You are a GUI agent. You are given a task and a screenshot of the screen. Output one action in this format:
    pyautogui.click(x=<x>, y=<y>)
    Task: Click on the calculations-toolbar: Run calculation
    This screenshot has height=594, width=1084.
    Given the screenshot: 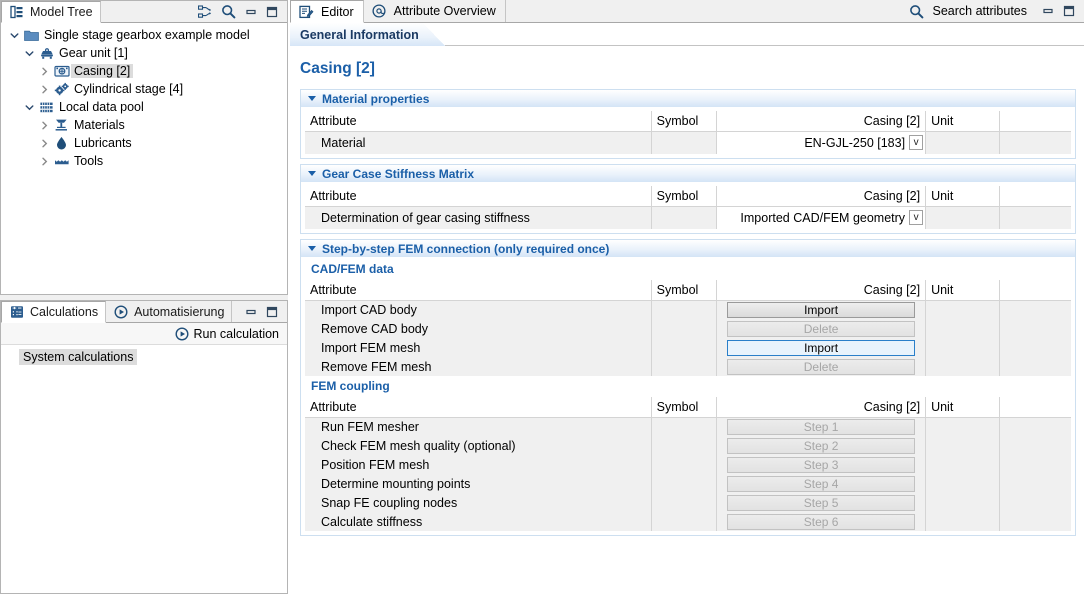 What is the action you would take?
    pyautogui.click(x=144, y=334)
    